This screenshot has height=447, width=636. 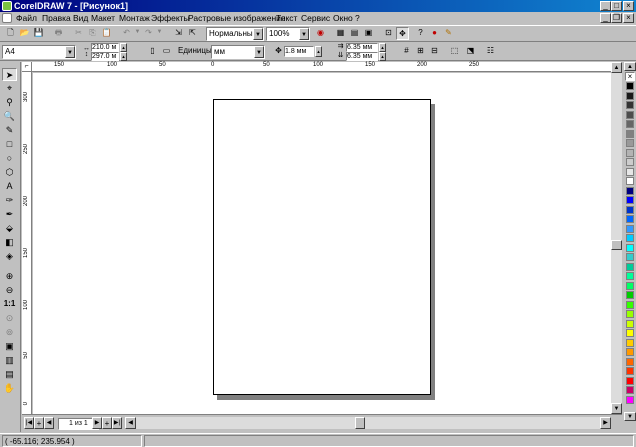 I want to click on zoom-tool-icon: 🔍, so click(x=9, y=116).